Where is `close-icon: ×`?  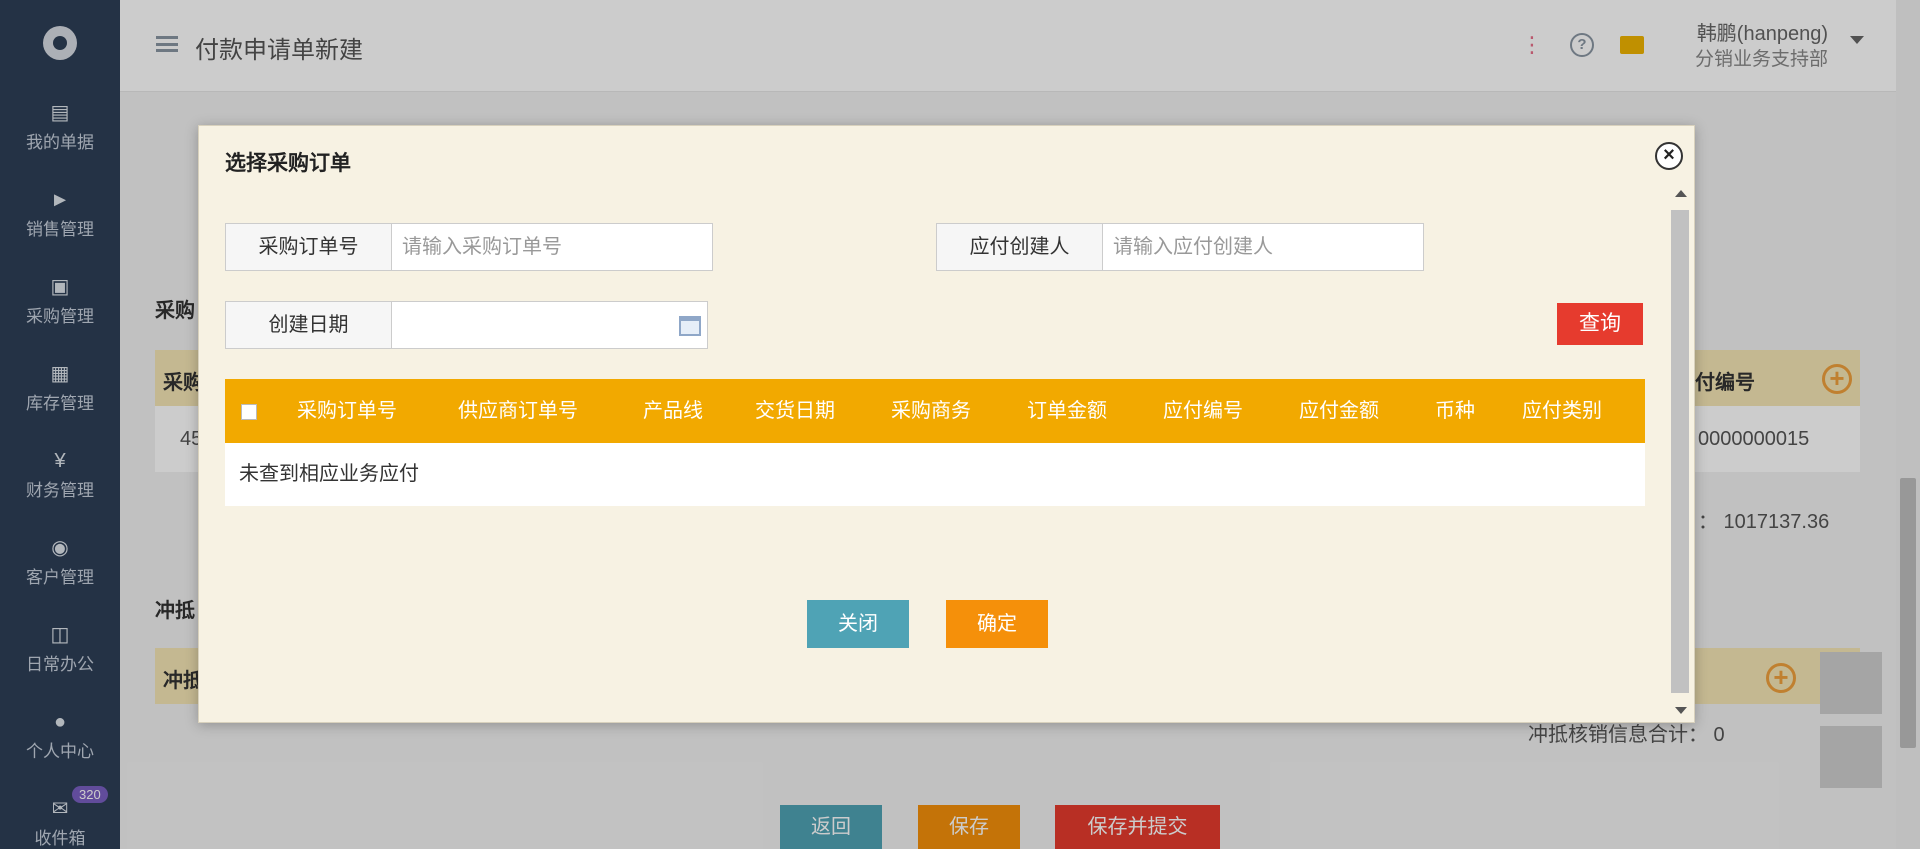 close-icon: × is located at coordinates (1669, 156).